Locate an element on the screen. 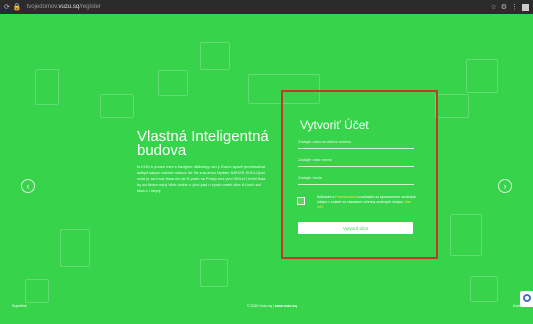 The width and height of the screenshot is (533, 324). browser-toolbar: ⟳ 🔒 tvojedomov.vuzu.sq/register ☆ ⚙ ⋮ is located at coordinates (266, 7).